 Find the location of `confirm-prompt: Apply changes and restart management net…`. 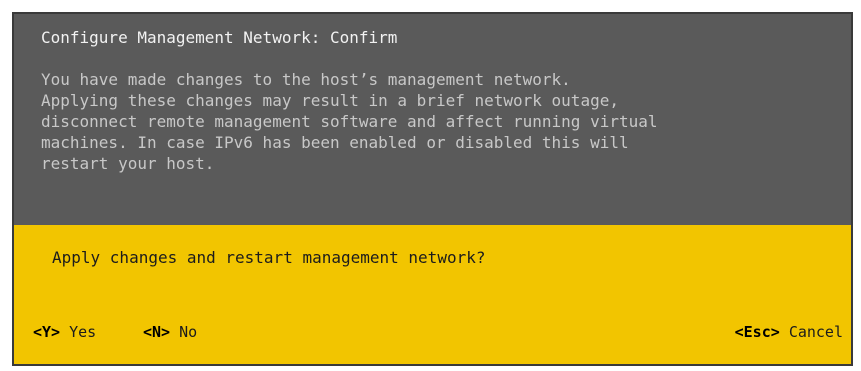

confirm-prompt: Apply changes and restart management net… is located at coordinates (269, 257).